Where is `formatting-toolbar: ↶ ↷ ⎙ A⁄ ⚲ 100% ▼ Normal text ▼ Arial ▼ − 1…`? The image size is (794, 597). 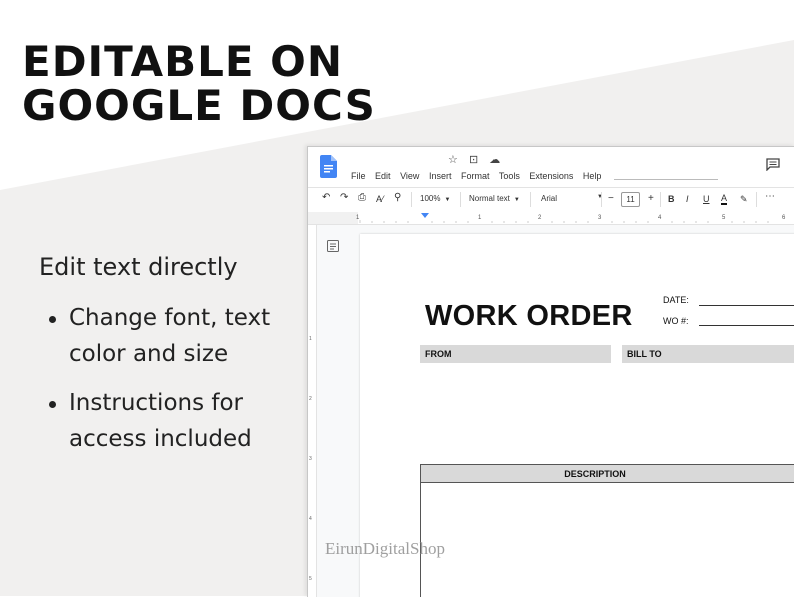
formatting-toolbar: ↶ ↷ ⎙ A⁄ ⚲ 100% ▼ Normal text ▼ Arial ▼ − 1… is located at coordinates (551, 200).